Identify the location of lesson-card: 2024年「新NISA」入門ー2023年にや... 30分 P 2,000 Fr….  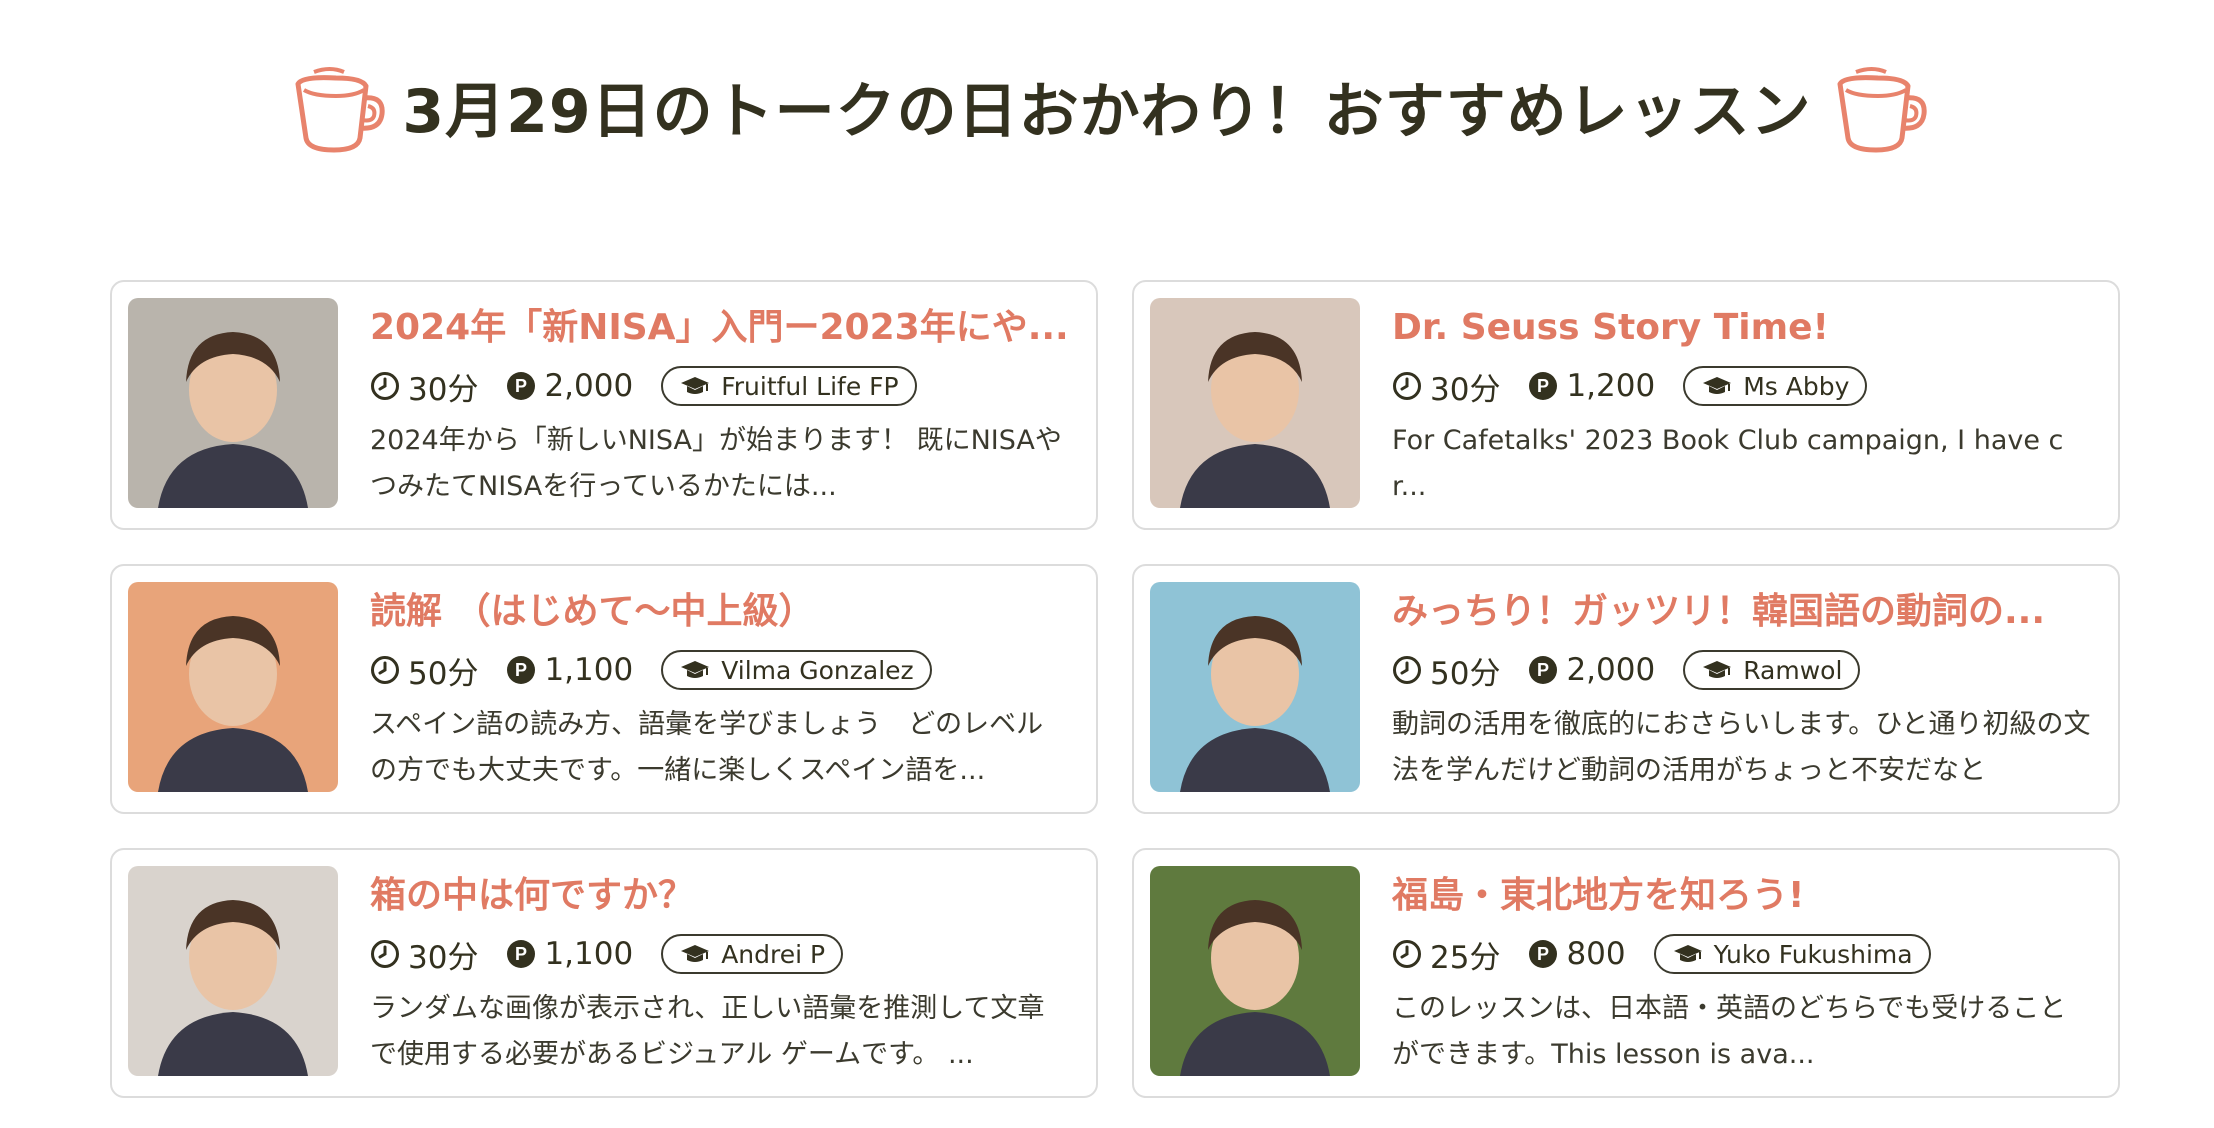
(604, 405).